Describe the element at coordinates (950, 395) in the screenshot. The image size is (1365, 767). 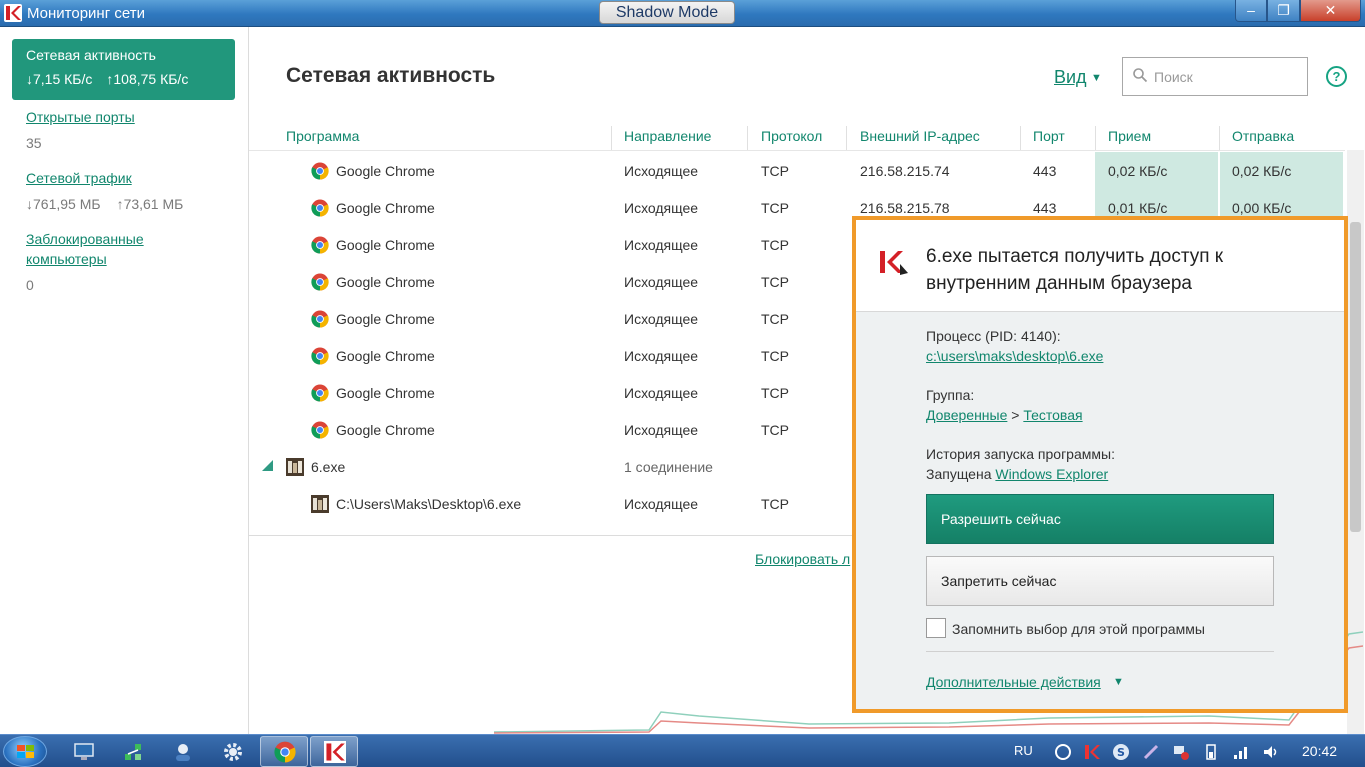
I see `group-label: Группа:` at that location.